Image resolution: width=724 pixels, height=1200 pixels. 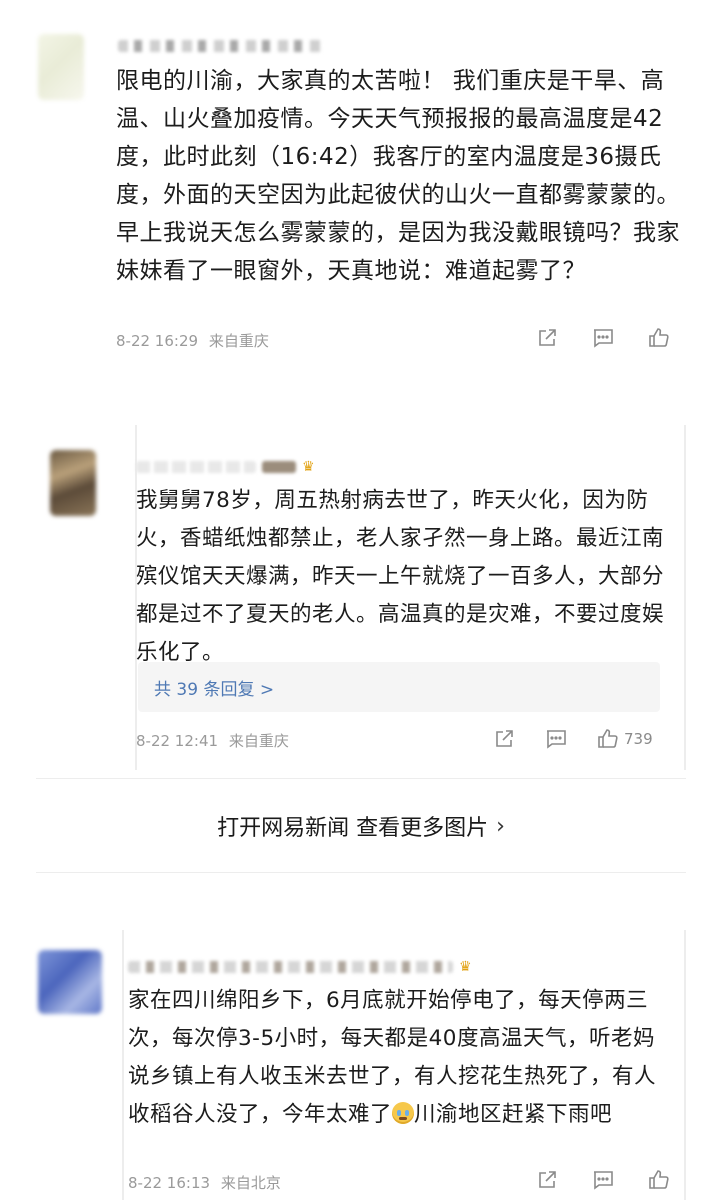 I want to click on user-name, so click(x=220, y=46).